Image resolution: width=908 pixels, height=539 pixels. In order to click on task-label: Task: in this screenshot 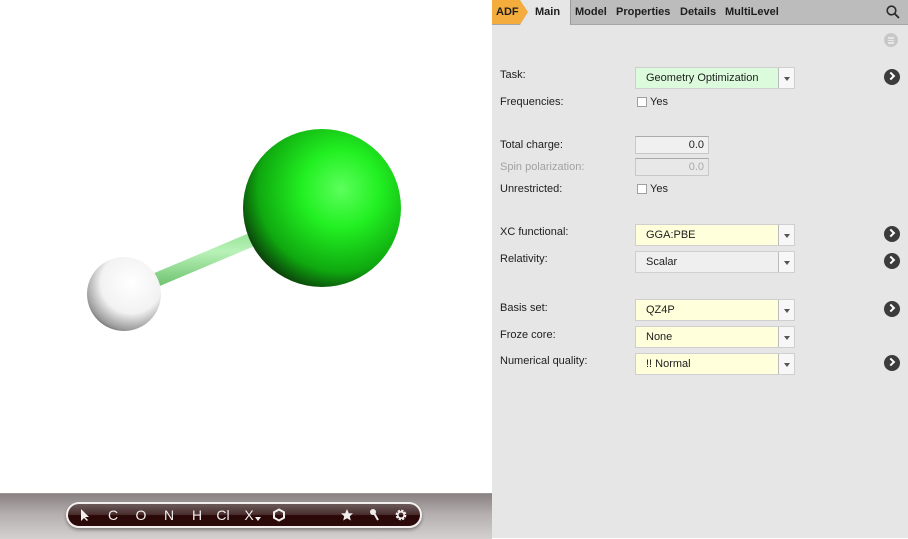, I will do `click(513, 75)`.